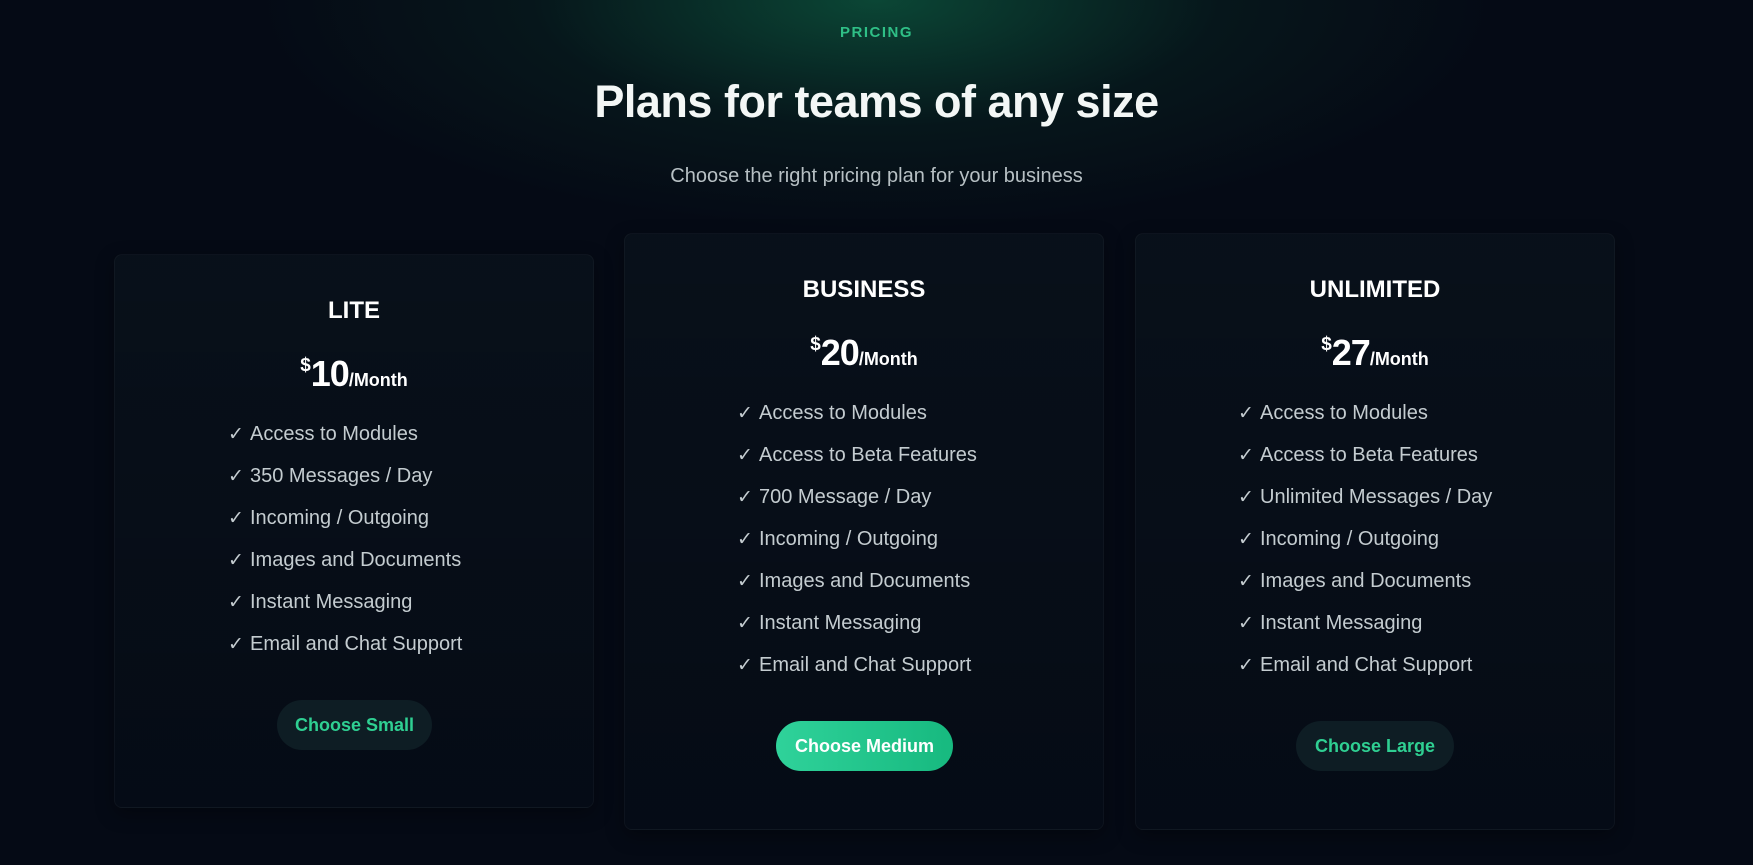 The height and width of the screenshot is (865, 1753). What do you see at coordinates (876, 101) in the screenshot?
I see `page-title: Plans for teams of any size` at bounding box center [876, 101].